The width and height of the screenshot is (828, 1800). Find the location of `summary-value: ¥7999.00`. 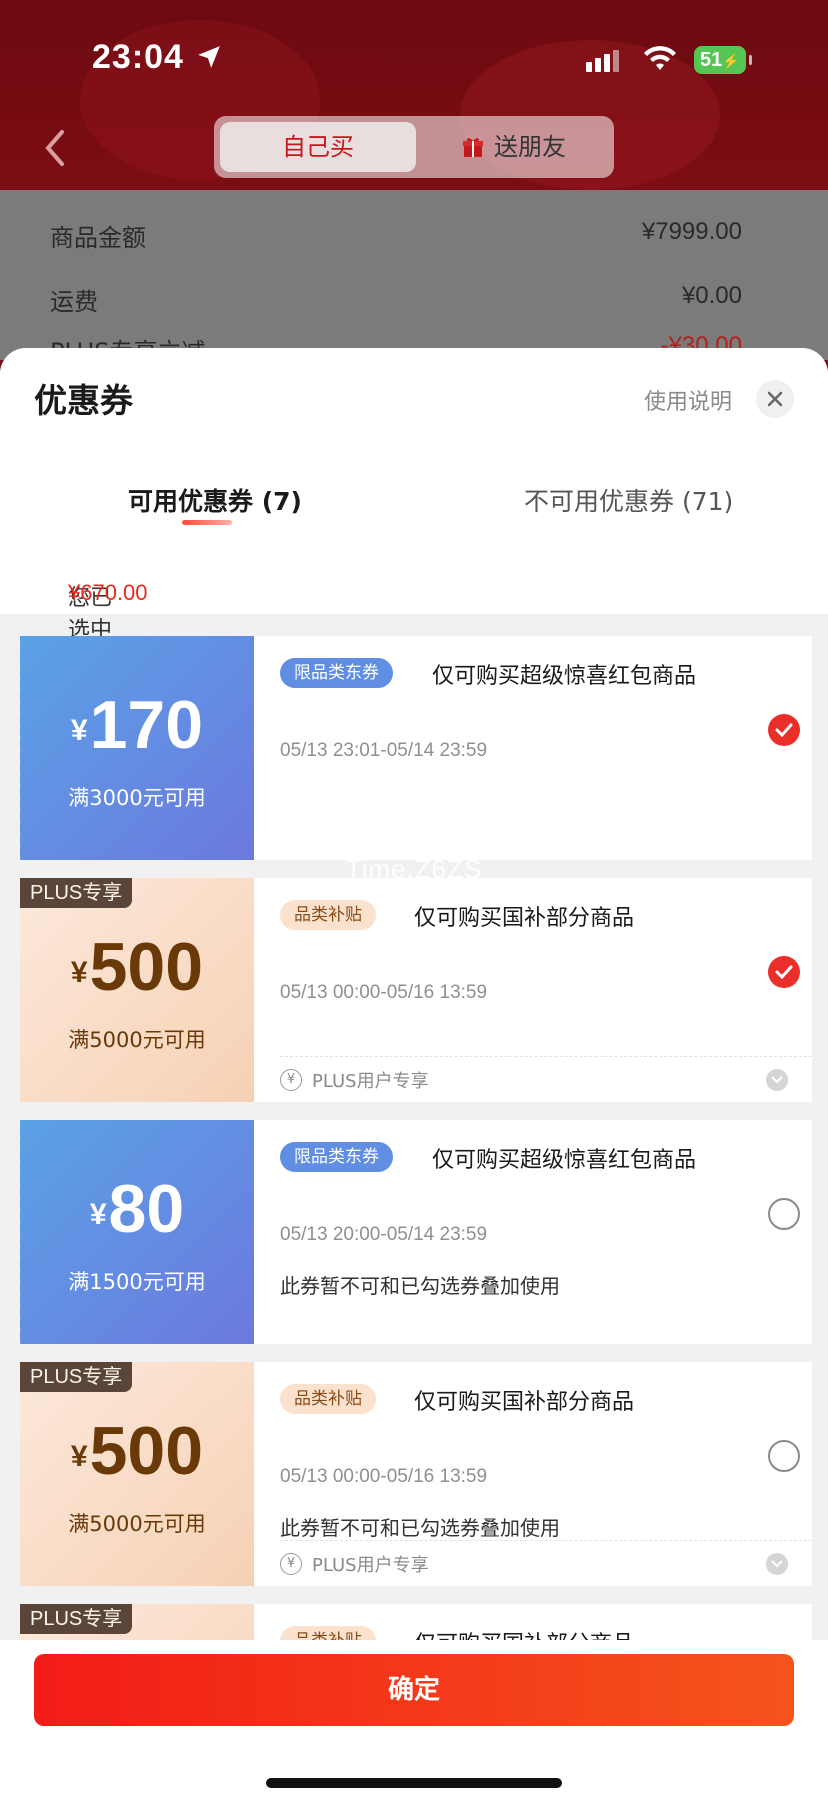

summary-value: ¥7999.00 is located at coordinates (691, 231).